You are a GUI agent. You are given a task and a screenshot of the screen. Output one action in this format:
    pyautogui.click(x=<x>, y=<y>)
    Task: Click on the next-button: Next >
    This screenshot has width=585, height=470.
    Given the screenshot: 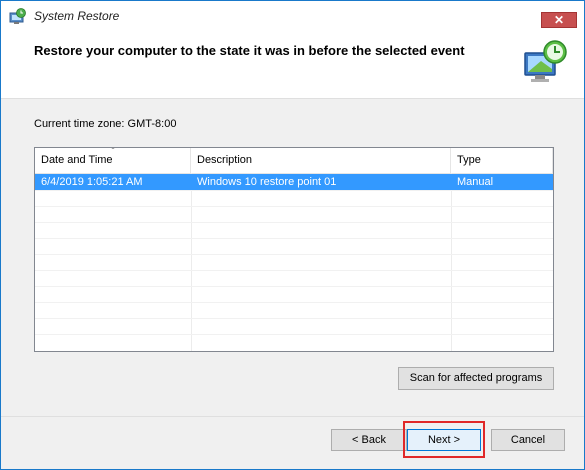 What is the action you would take?
    pyautogui.click(x=444, y=440)
    